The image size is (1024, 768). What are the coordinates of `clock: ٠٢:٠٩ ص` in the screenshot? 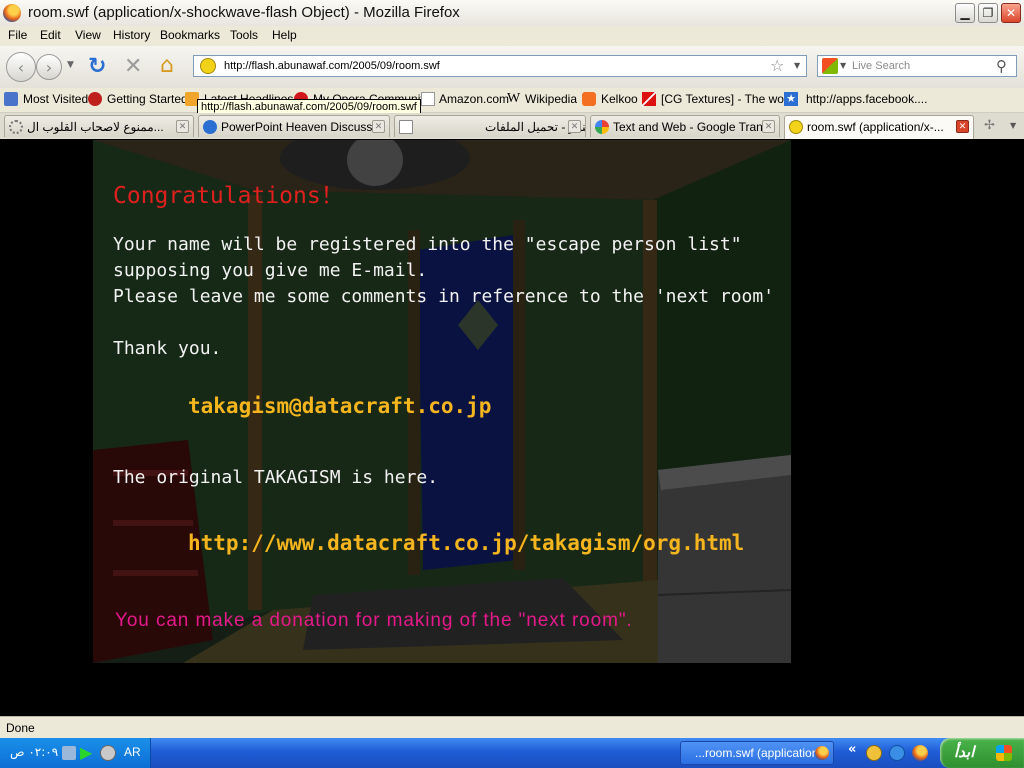 It's located at (34, 752).